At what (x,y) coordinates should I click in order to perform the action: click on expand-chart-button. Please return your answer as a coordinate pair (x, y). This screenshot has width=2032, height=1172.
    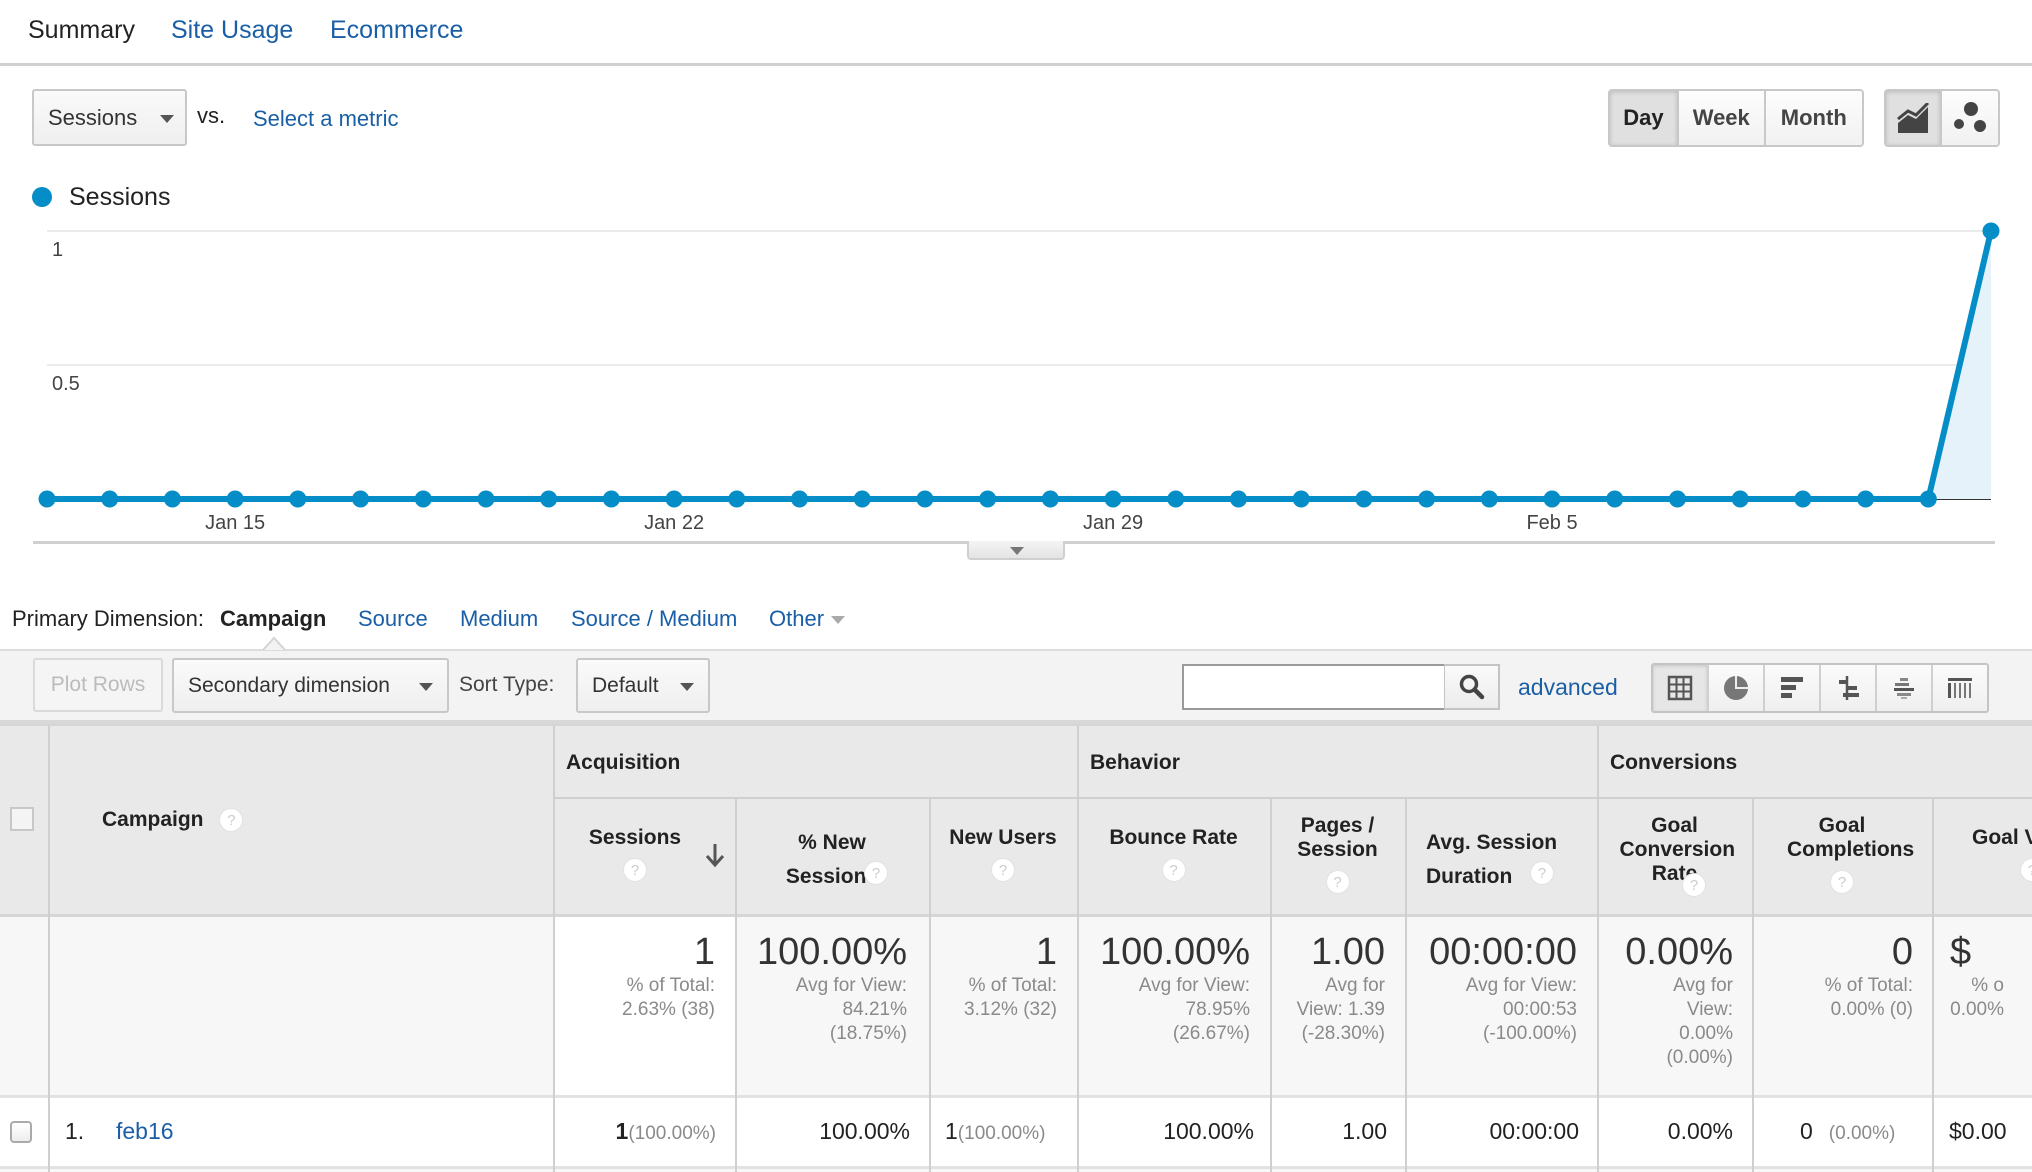
    Looking at the image, I should click on (1016, 550).